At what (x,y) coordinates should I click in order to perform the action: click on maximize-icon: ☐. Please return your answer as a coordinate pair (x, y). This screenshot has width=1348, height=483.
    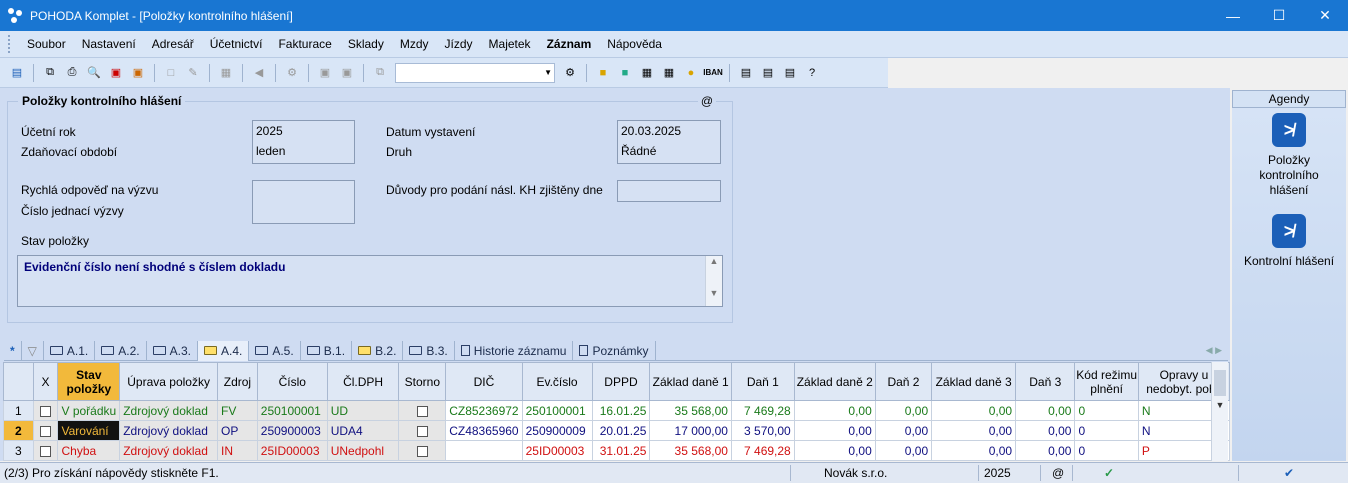
    Looking at the image, I should click on (1279, 15).